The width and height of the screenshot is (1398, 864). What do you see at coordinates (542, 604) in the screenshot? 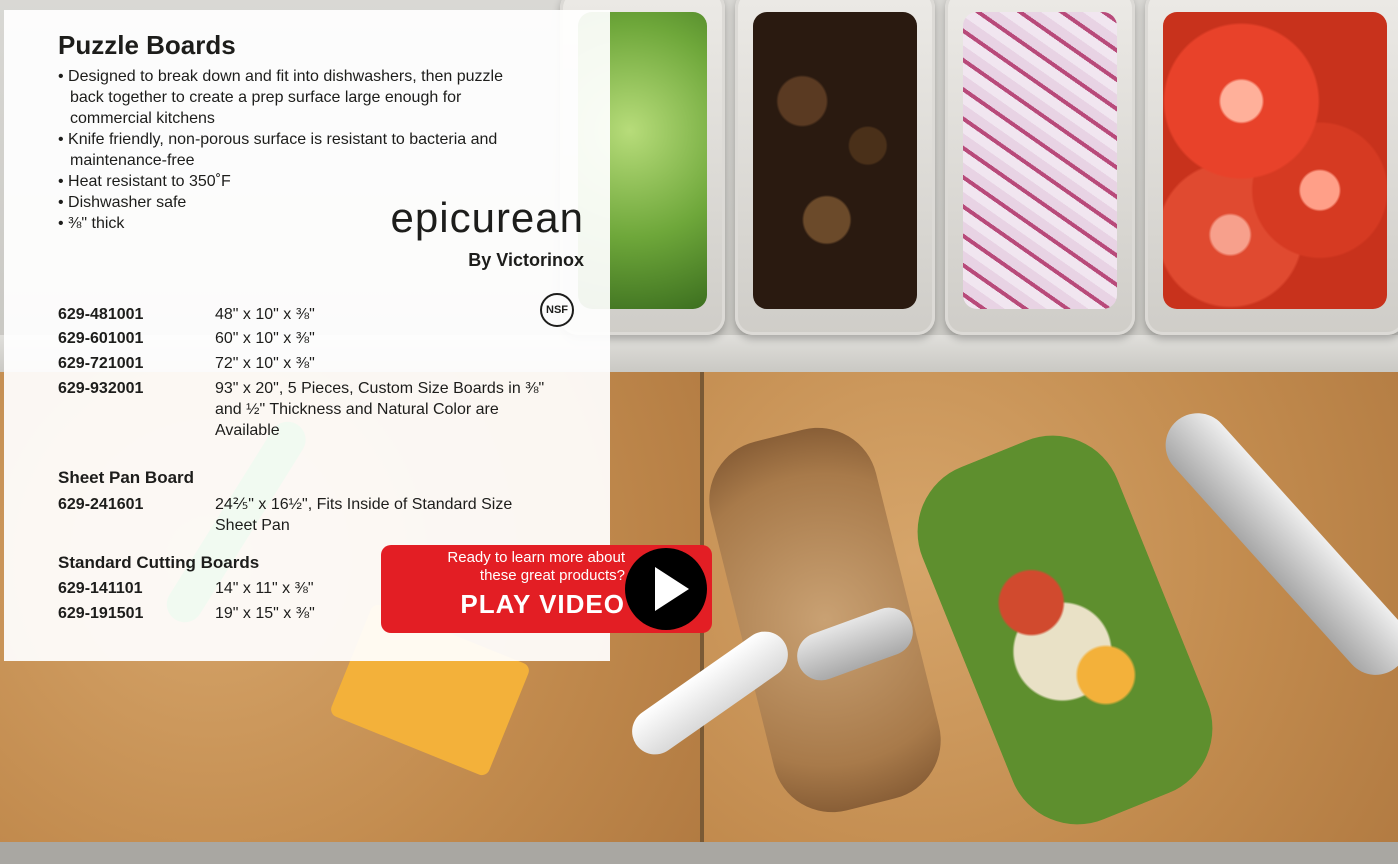
I see `play-video-label: PLAY VIDEO` at bounding box center [542, 604].